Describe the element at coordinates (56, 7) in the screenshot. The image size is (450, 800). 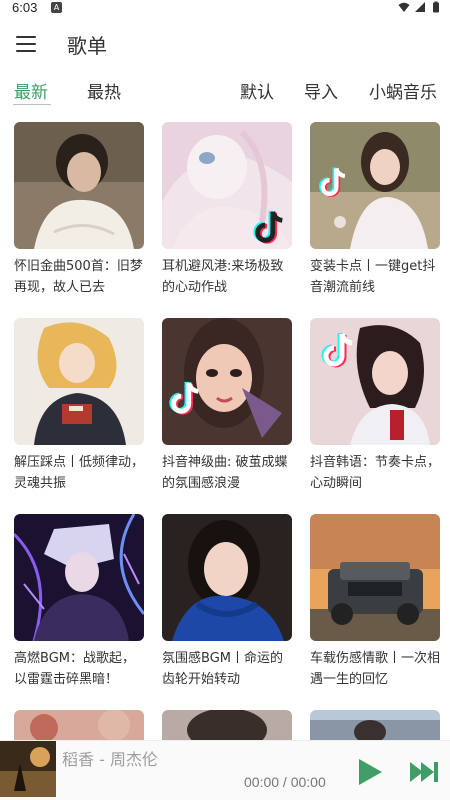
I see `notification-app-icon: A` at that location.